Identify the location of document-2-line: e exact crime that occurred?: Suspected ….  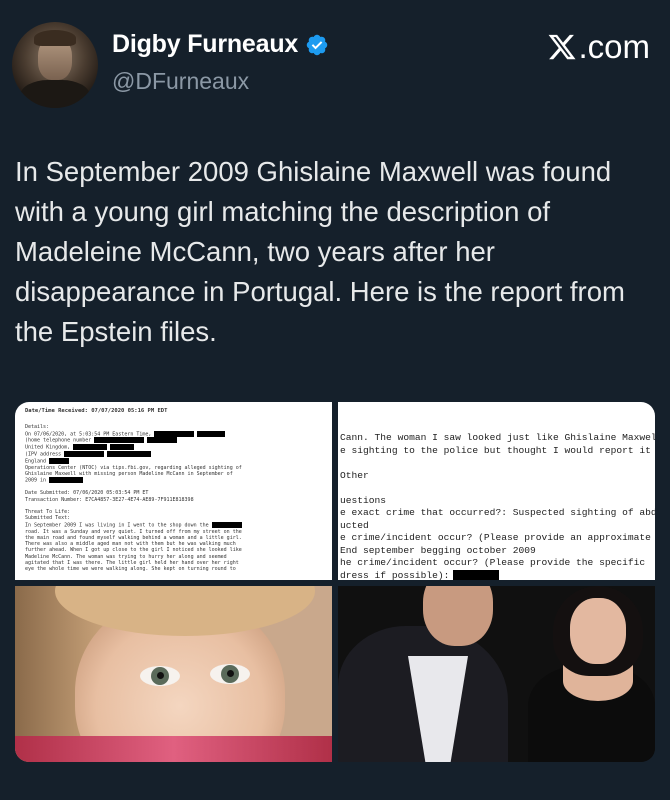
(497, 512).